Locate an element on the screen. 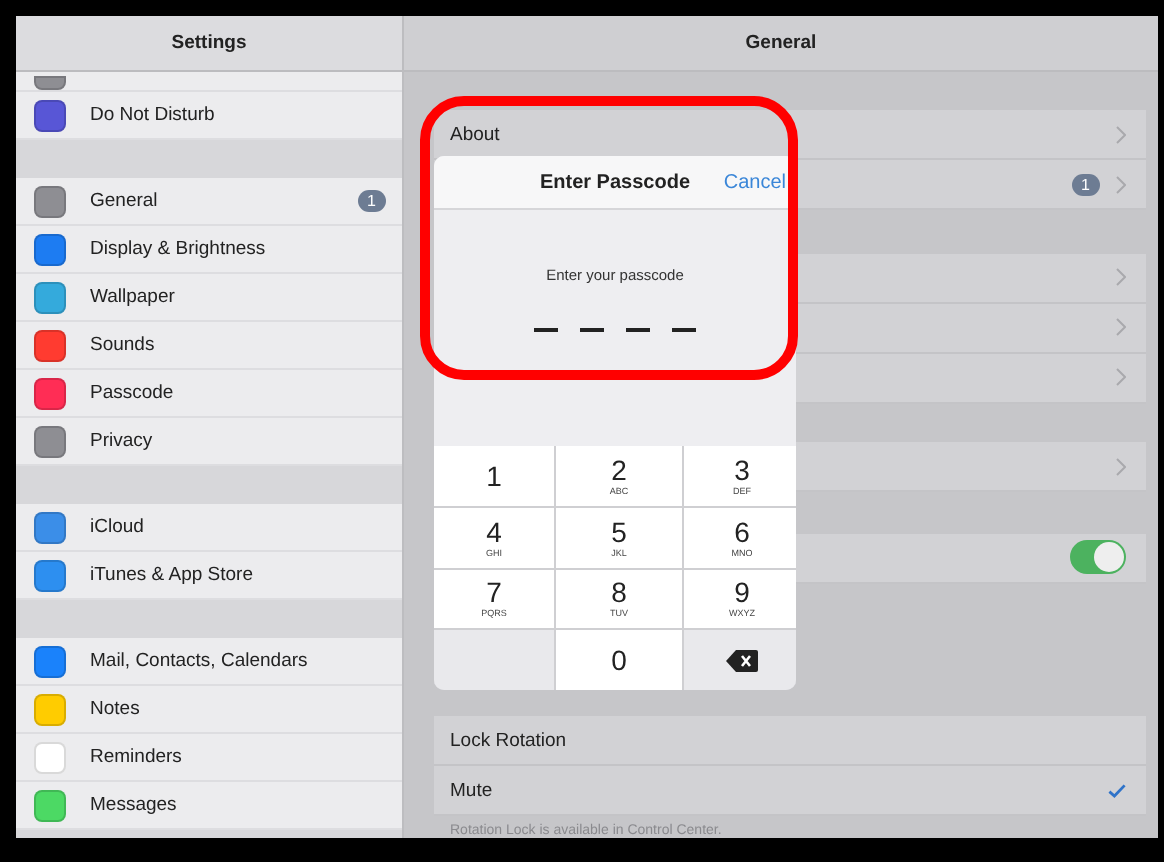 The image size is (1164, 862). detail-title: General is located at coordinates (781, 44).